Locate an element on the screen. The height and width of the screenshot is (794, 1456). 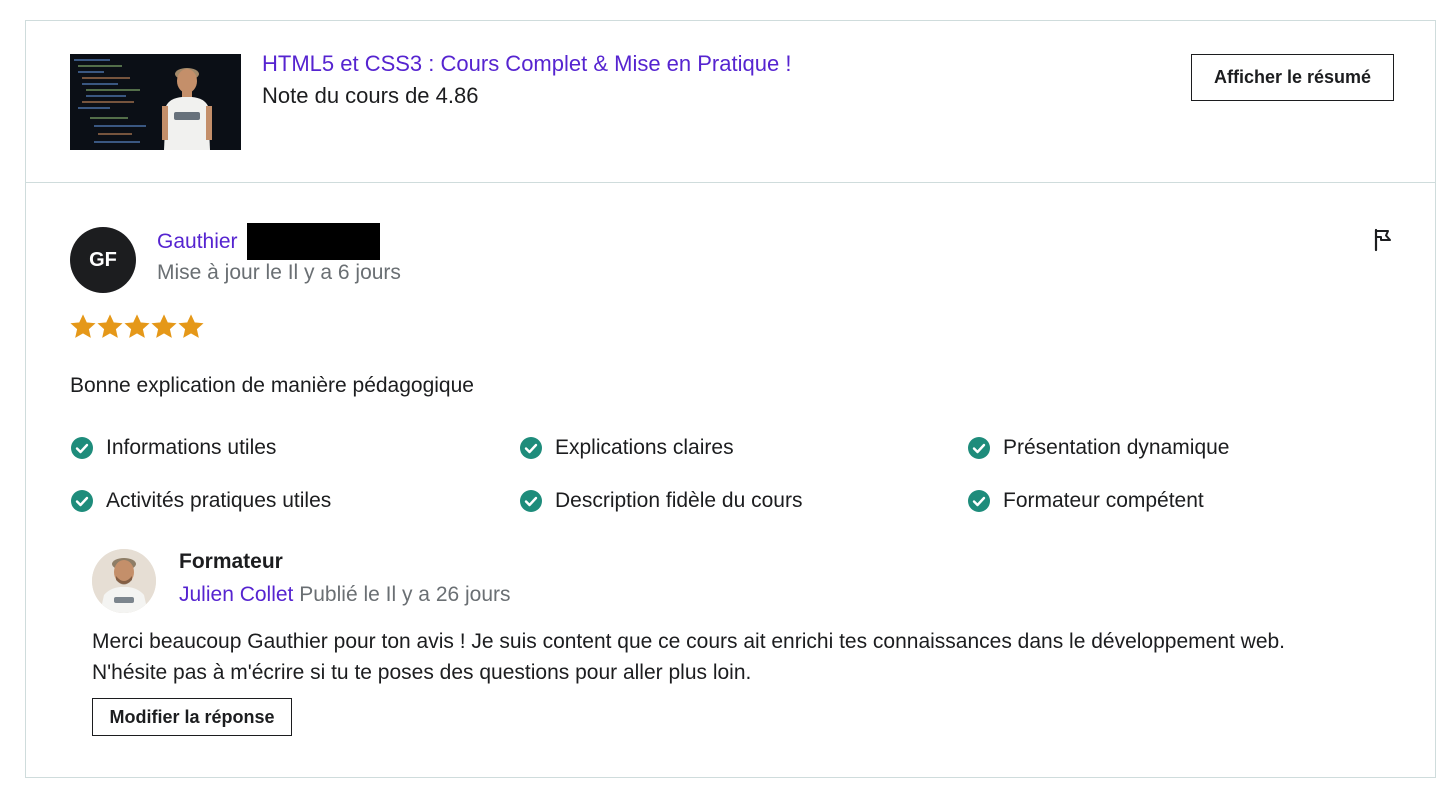
course-thumbnail is located at coordinates (155, 102).